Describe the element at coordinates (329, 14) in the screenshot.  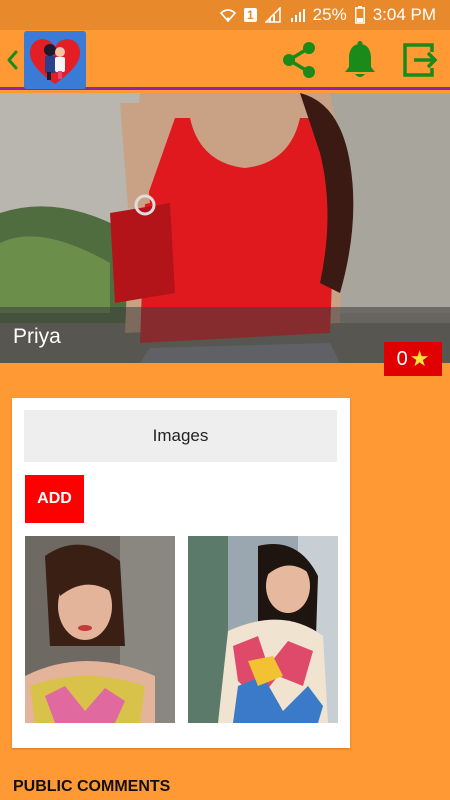
I see `battery-percent: 25%` at that location.